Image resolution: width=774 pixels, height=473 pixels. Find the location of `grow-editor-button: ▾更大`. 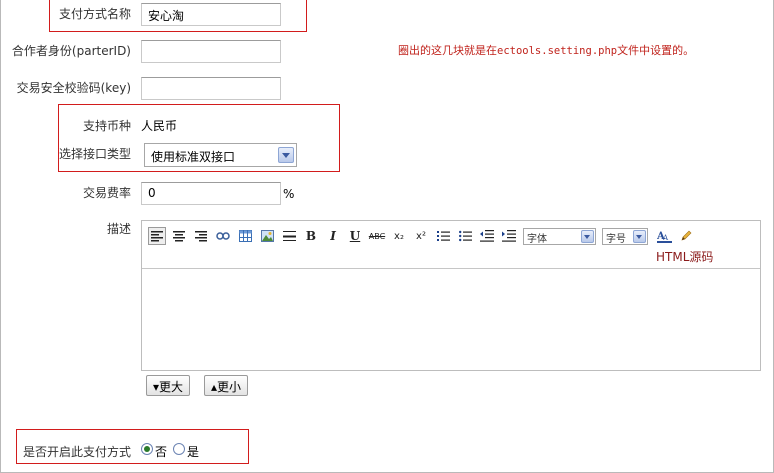

grow-editor-button: ▾更大 is located at coordinates (168, 385).